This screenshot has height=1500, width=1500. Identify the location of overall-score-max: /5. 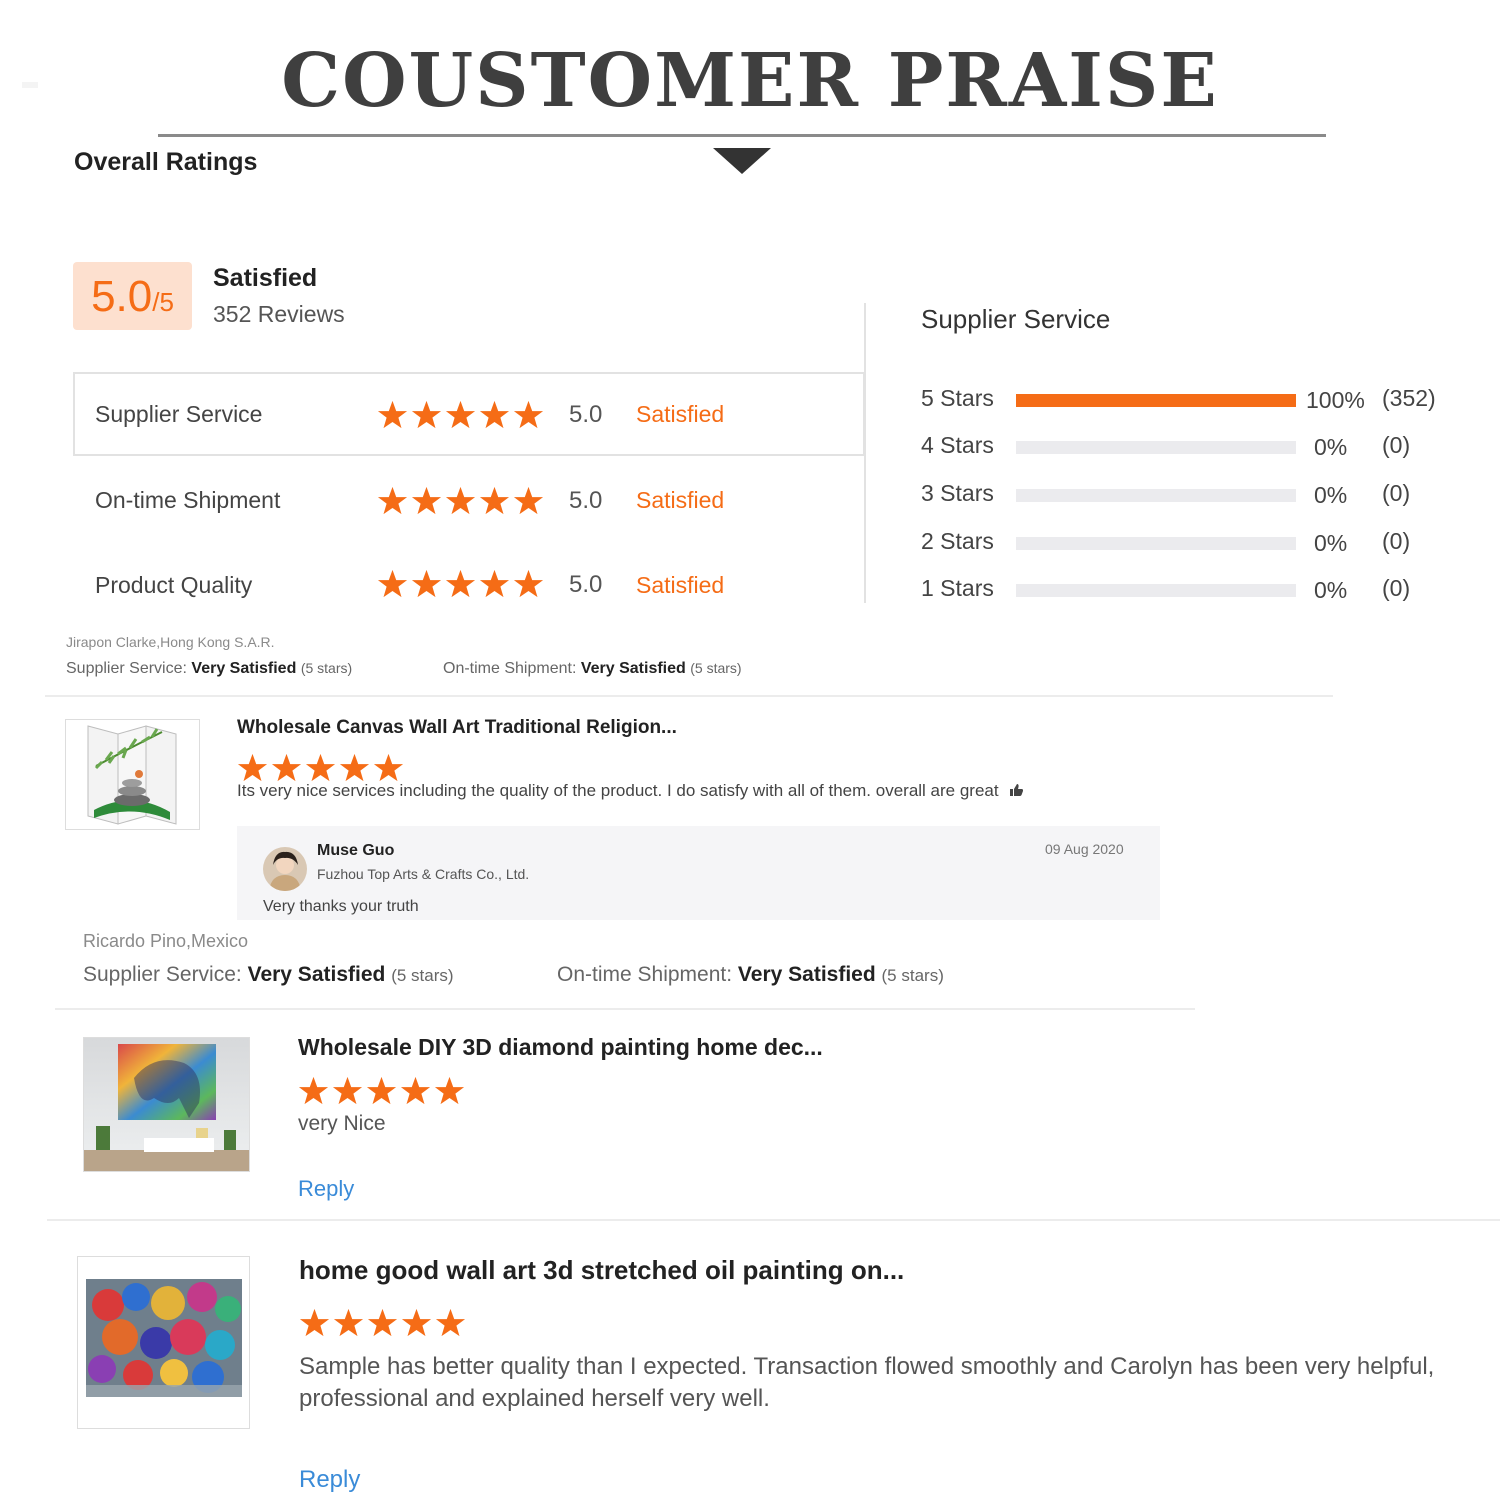
(163, 302).